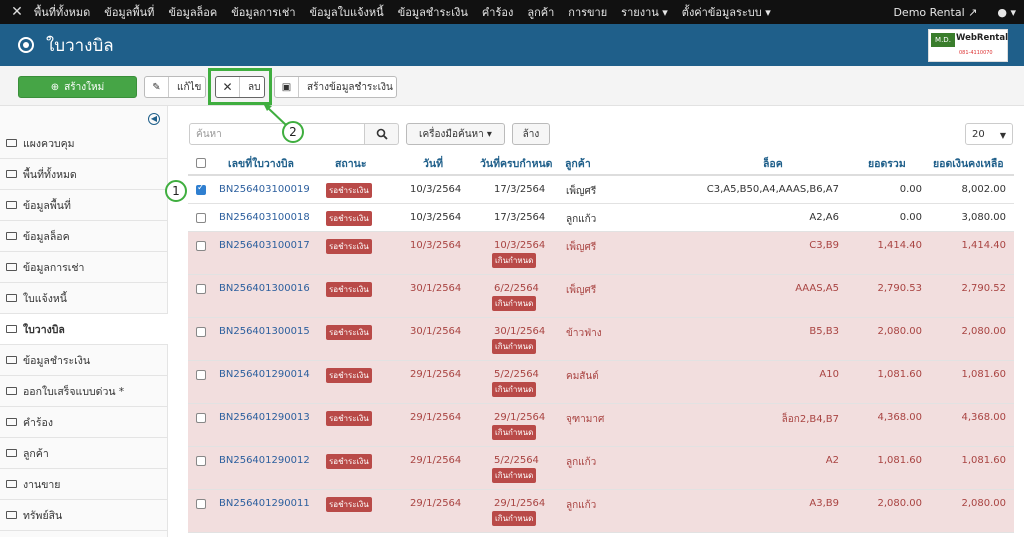  Describe the element at coordinates (264, 417) in the screenshot. I see `doc-number-link: BN256401290013` at that location.